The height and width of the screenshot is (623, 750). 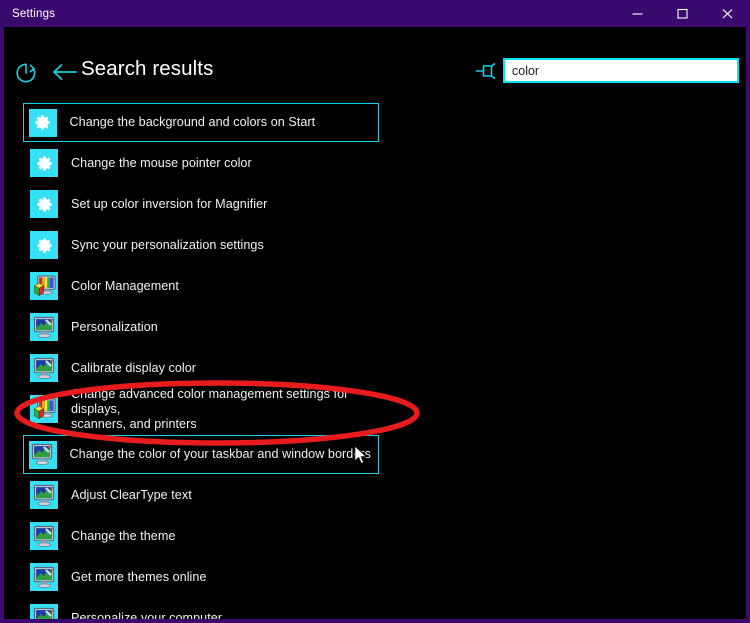 I want to click on title-bar: Settings, so click(x=375, y=13).